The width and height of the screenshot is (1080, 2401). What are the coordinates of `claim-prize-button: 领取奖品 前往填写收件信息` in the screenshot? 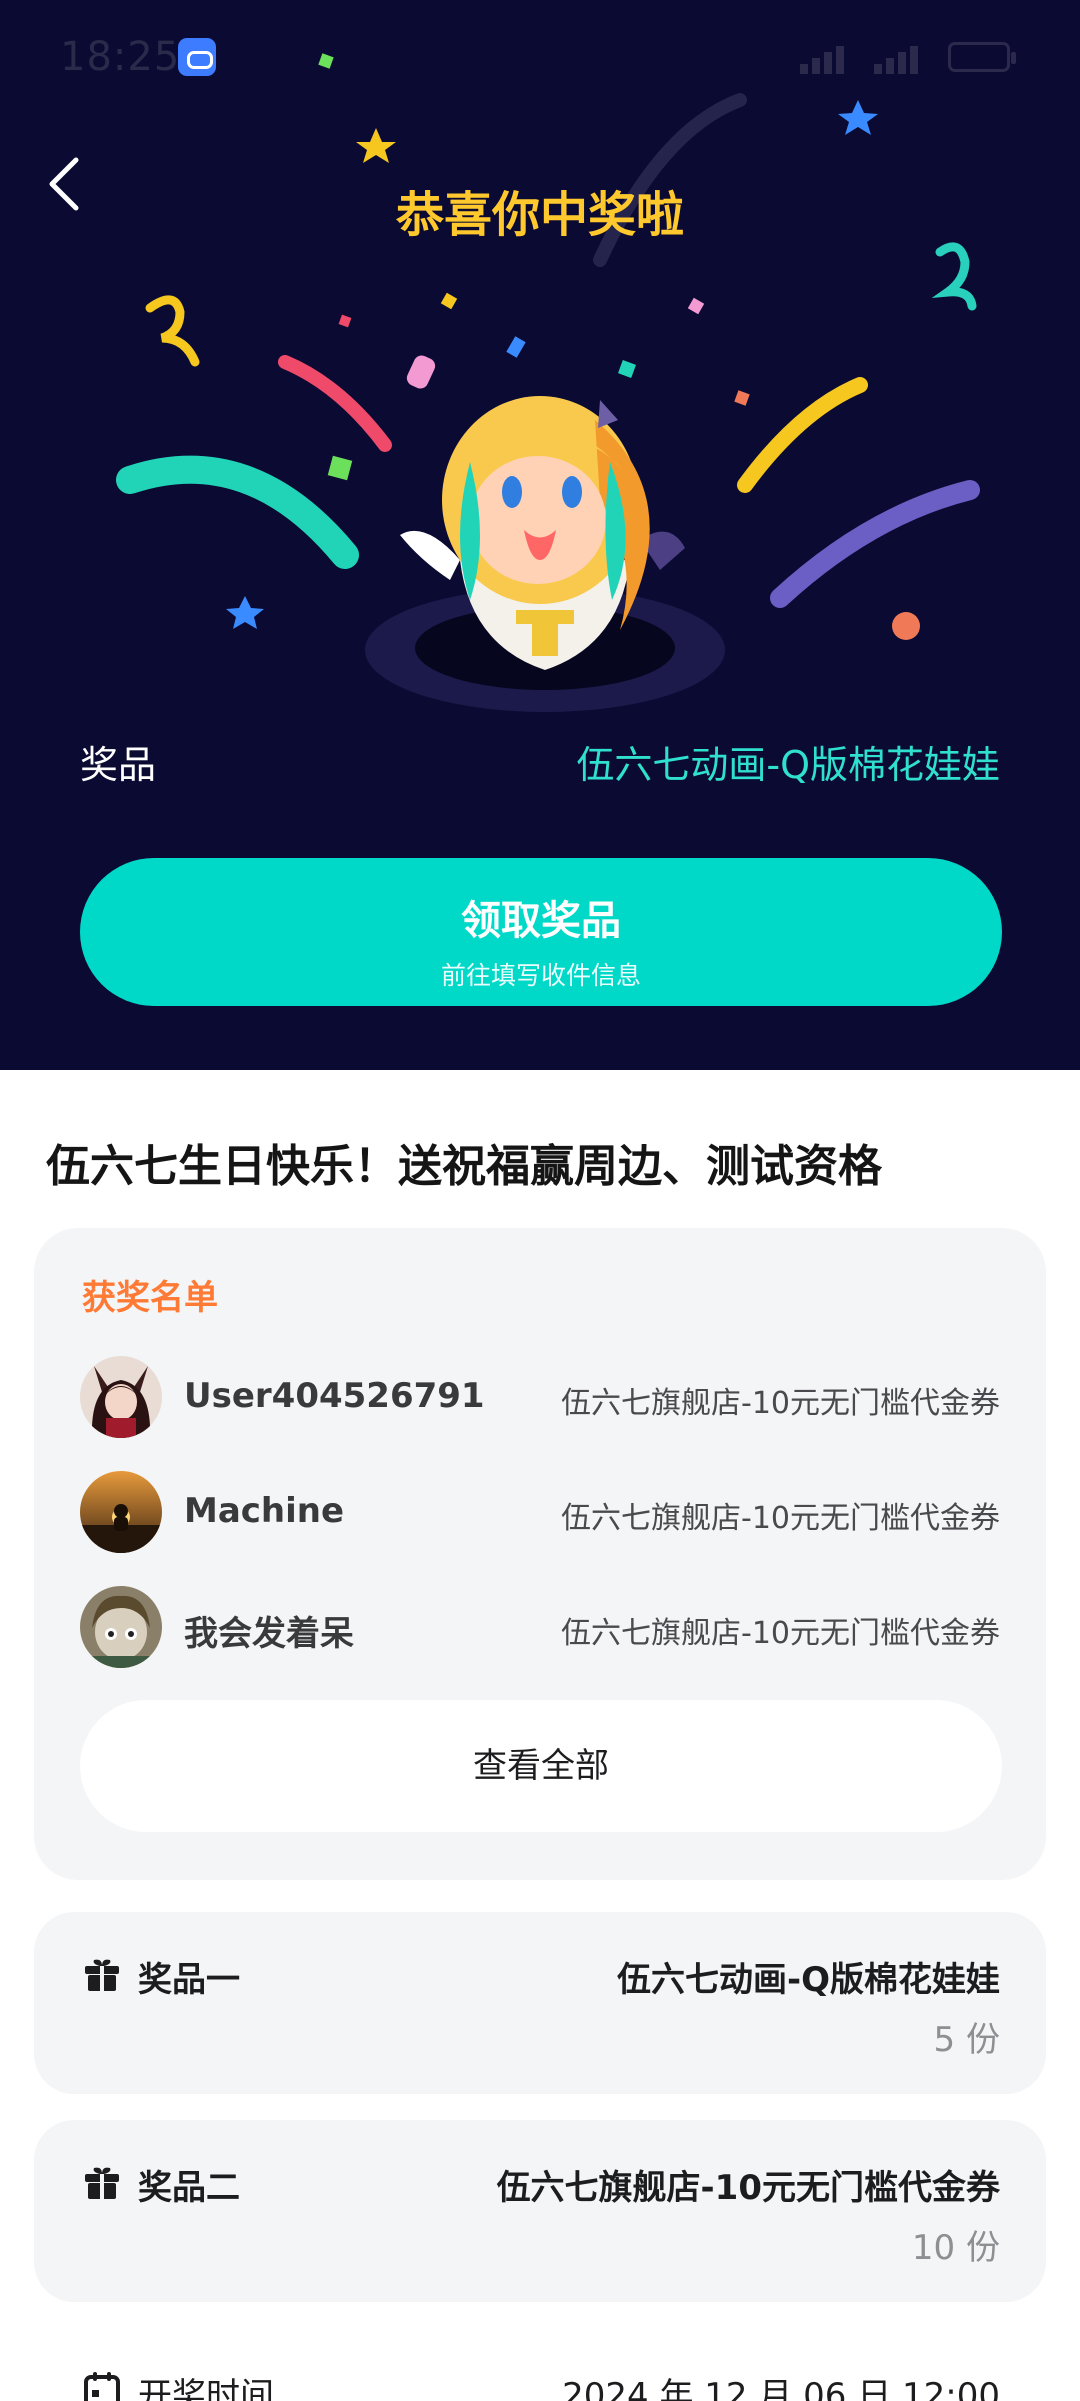 It's located at (541, 932).